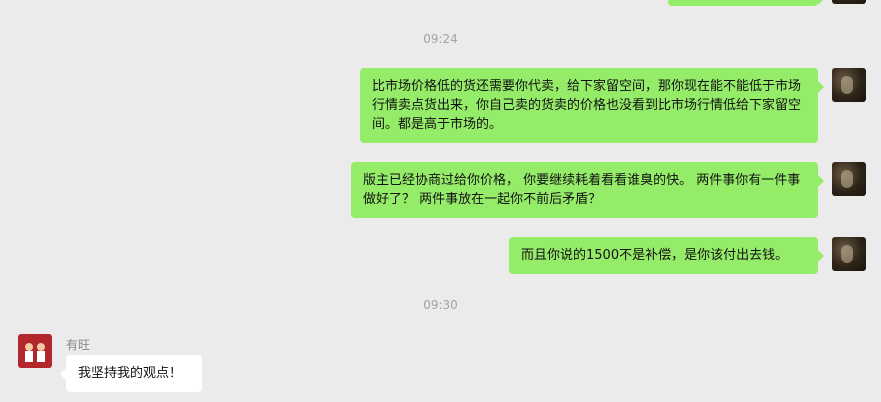 Image resolution: width=881 pixels, height=402 pixels. I want to click on message-bubble-partial, so click(746, 3).